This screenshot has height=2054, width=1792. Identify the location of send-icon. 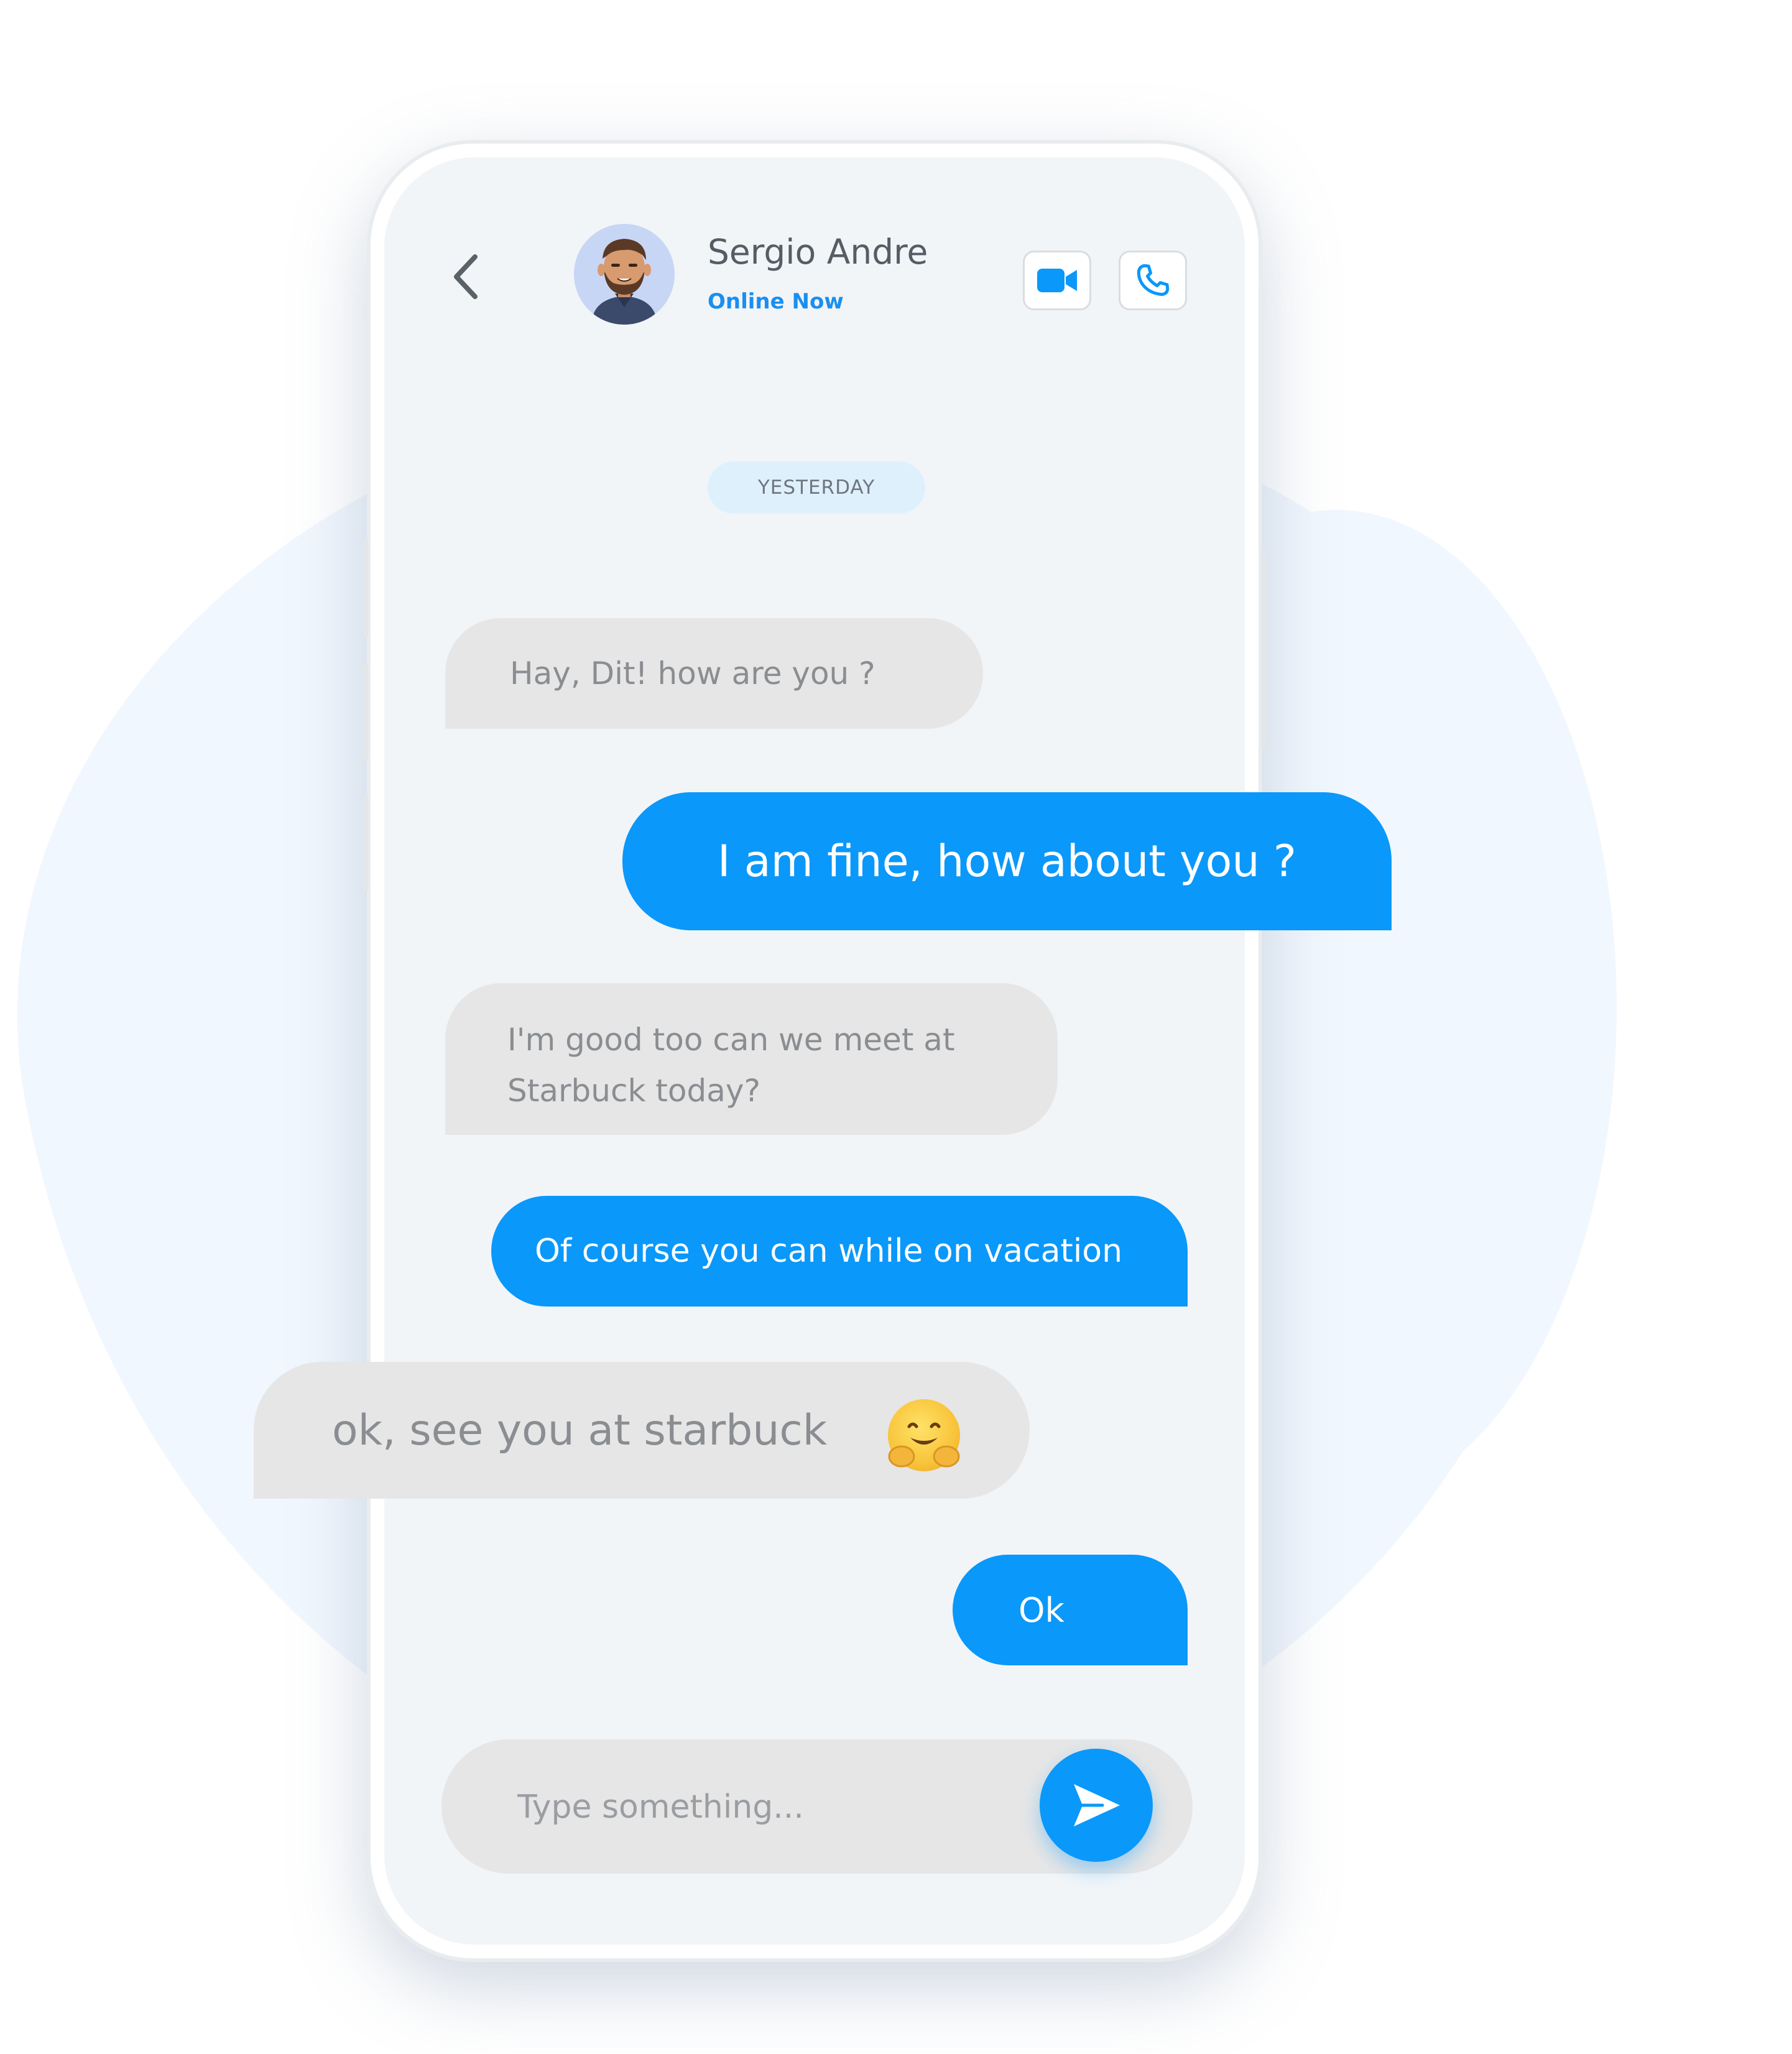
(1097, 1805).